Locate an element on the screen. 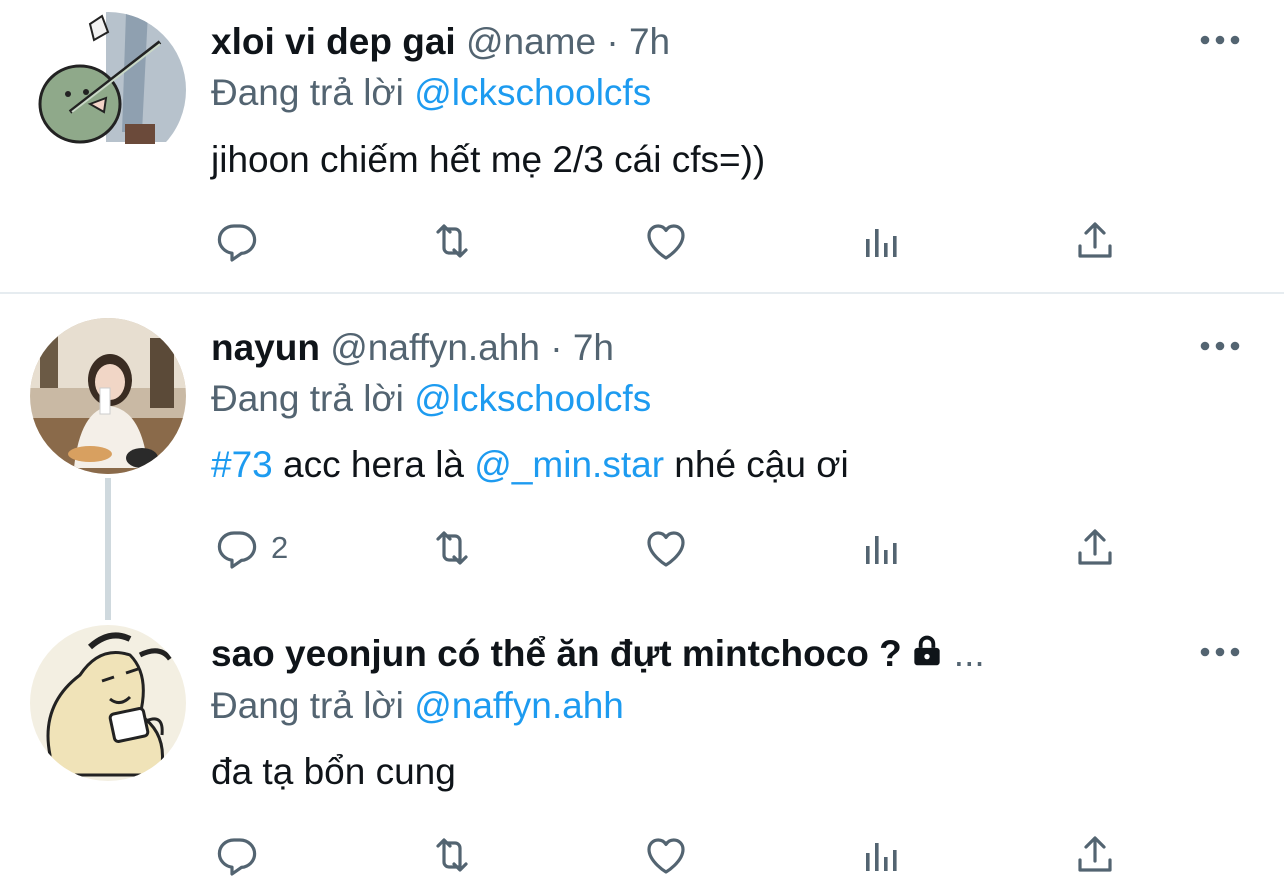 The image size is (1284, 893). reply-count: 2 is located at coordinates (280, 547).